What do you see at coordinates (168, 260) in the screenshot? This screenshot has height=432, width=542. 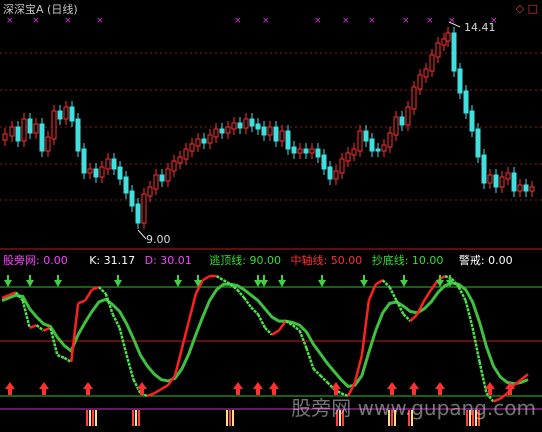 I see `d-value: D: 30.01` at bounding box center [168, 260].